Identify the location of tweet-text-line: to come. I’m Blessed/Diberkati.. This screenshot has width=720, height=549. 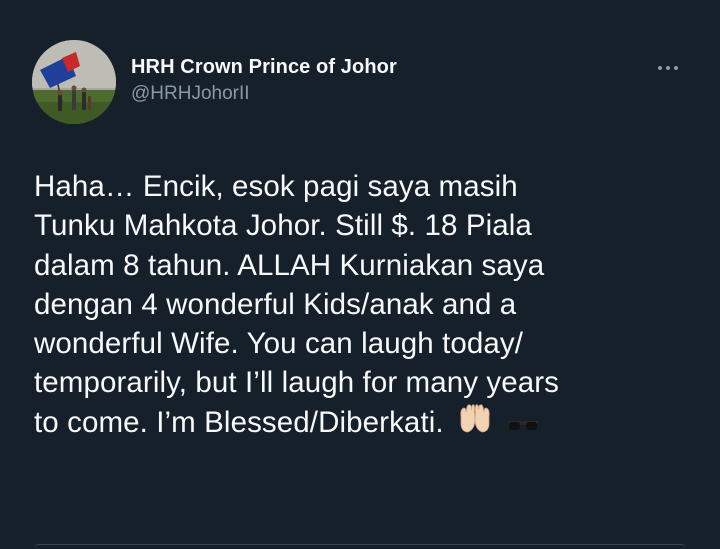
(239, 422).